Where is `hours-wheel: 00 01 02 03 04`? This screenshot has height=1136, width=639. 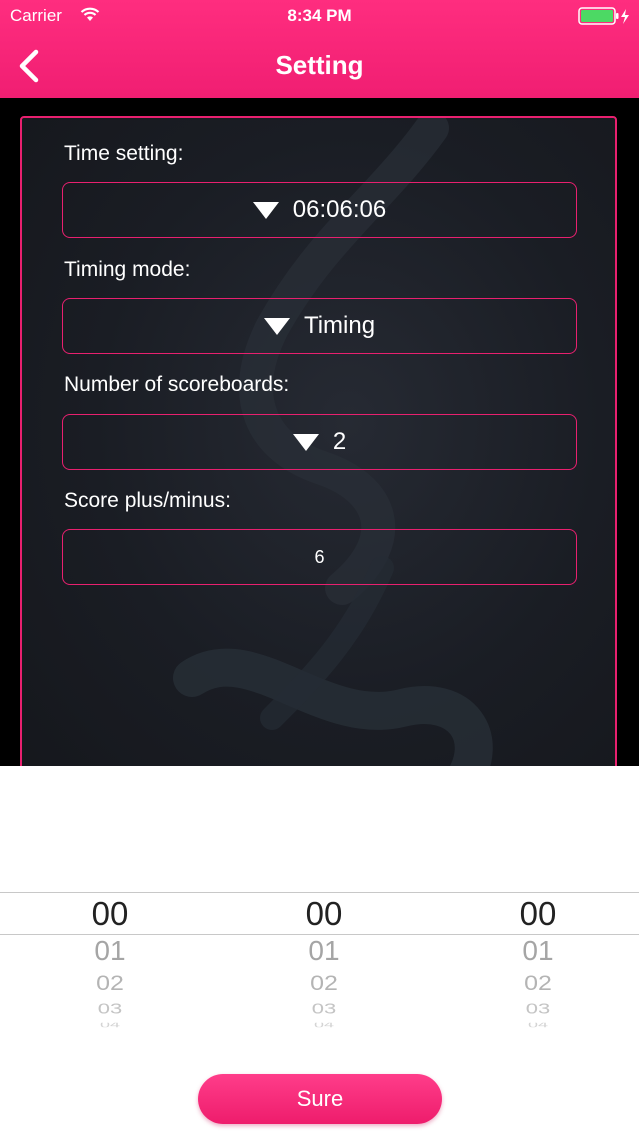
hours-wheel: 00 01 02 03 04 is located at coordinates (110, 962).